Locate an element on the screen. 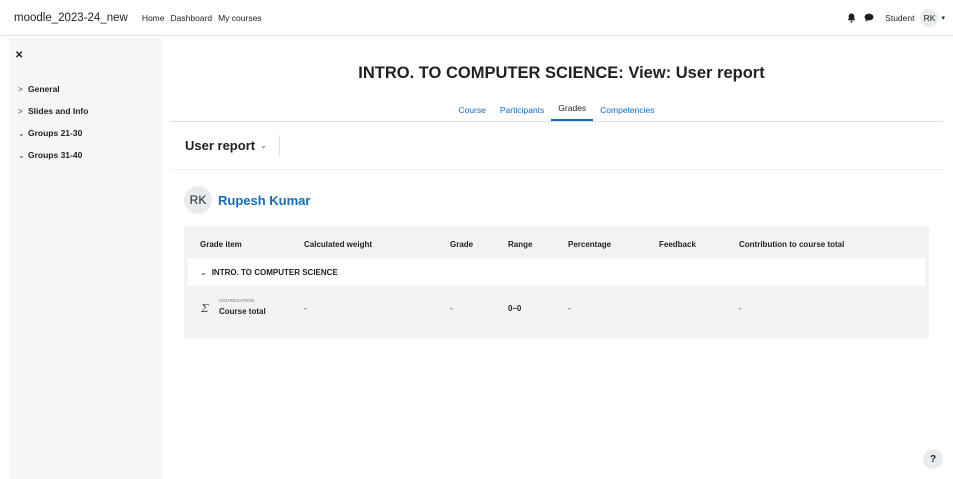 The width and height of the screenshot is (953, 479). course-section-label: General is located at coordinates (44, 89).